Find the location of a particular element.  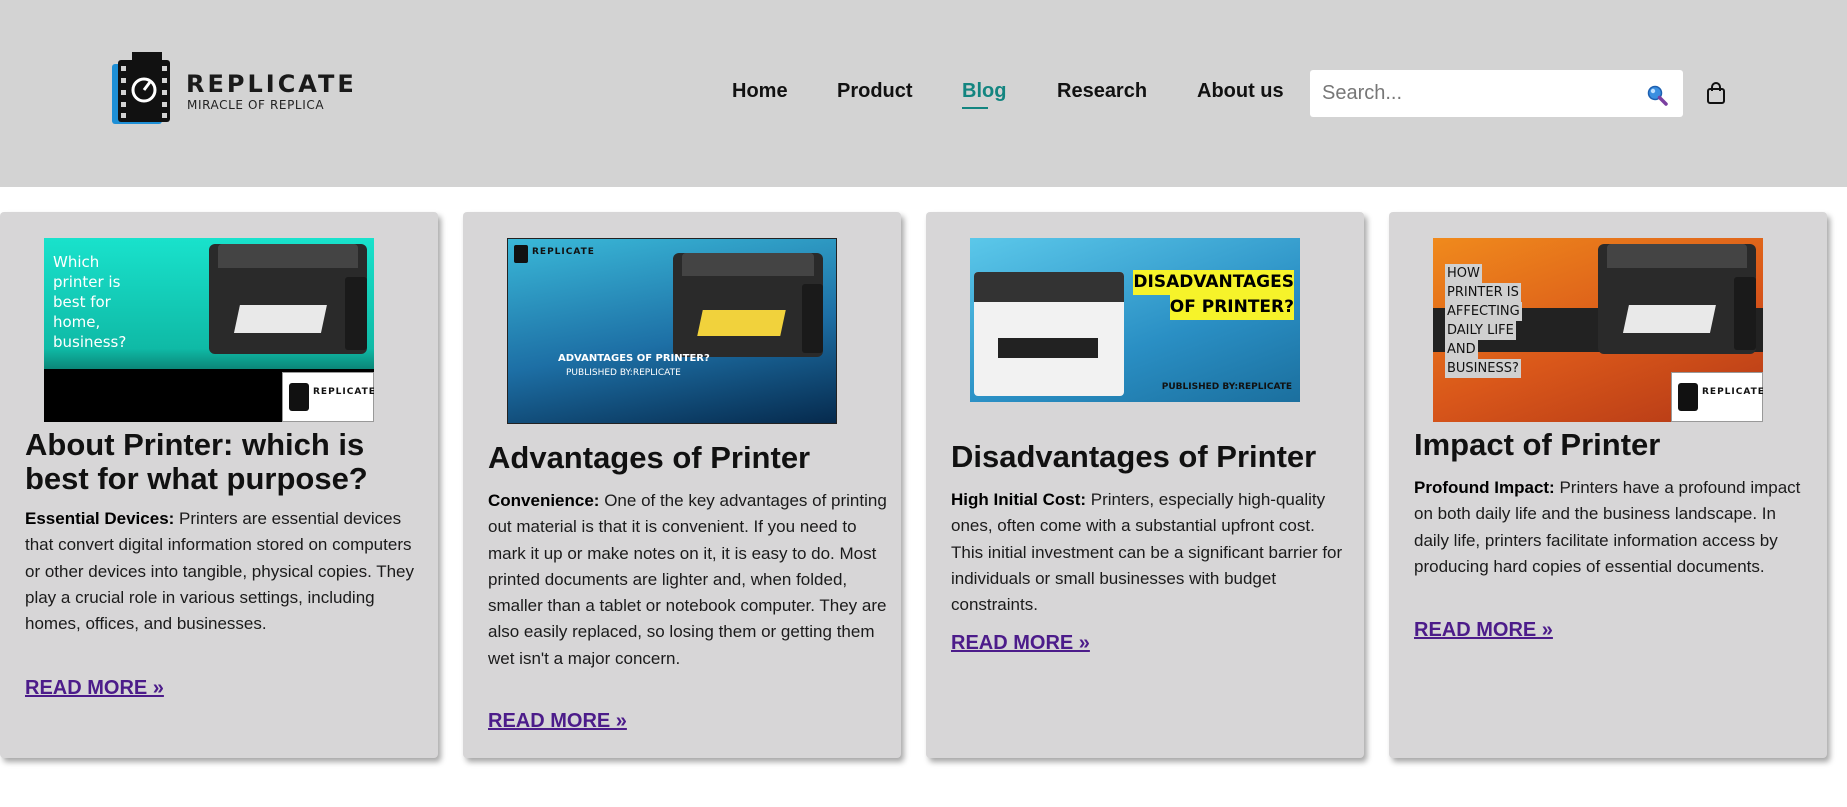

thumb-text: PRINTER IS is located at coordinates (1483, 292).